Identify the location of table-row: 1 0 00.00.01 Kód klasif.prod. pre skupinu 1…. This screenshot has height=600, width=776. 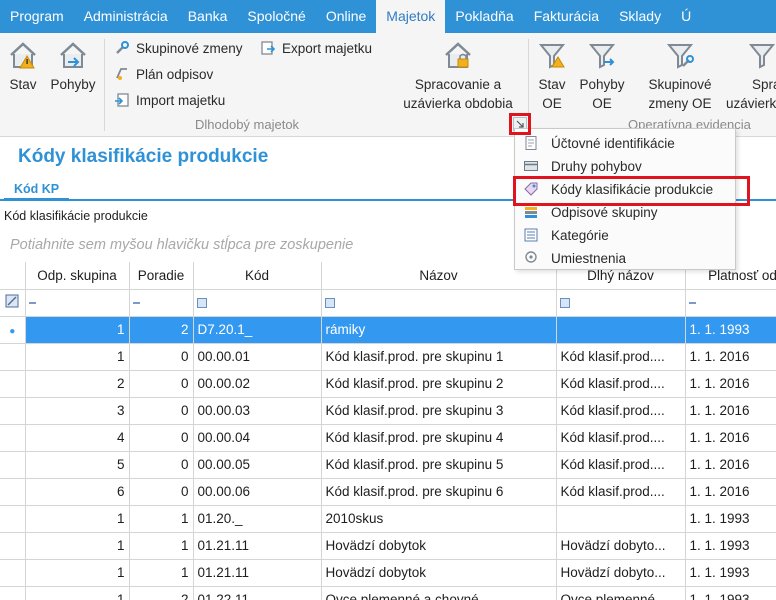
(388, 357).